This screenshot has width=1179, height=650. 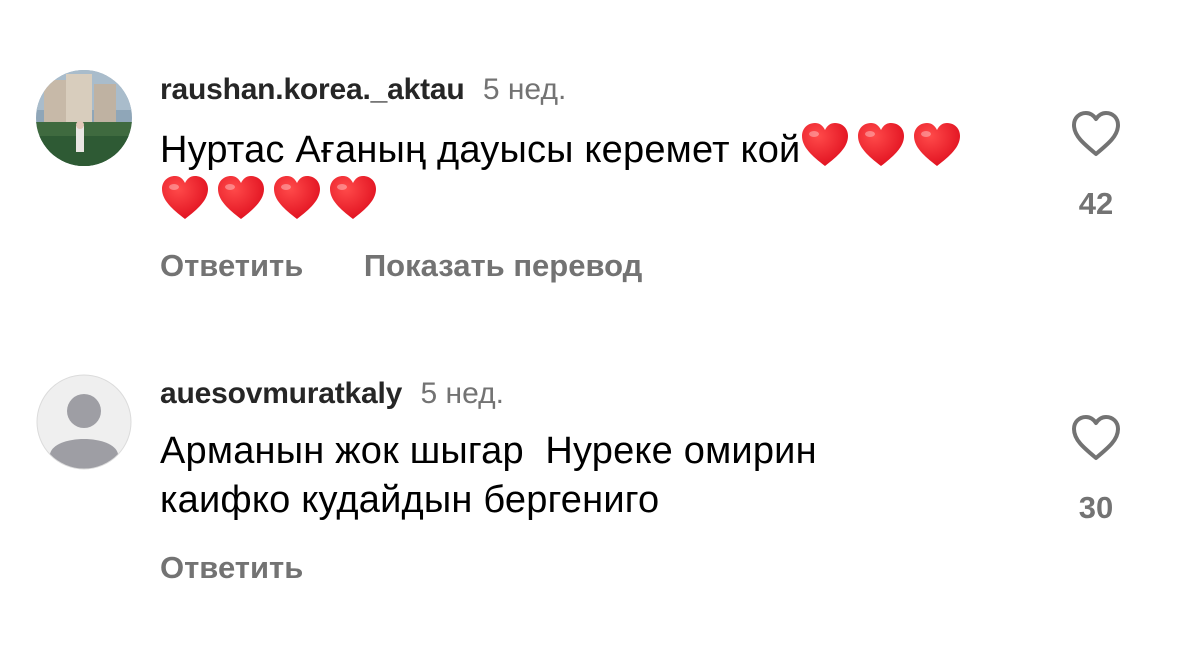 I want to click on username-link: auesovmuratkaly, so click(x=281, y=393).